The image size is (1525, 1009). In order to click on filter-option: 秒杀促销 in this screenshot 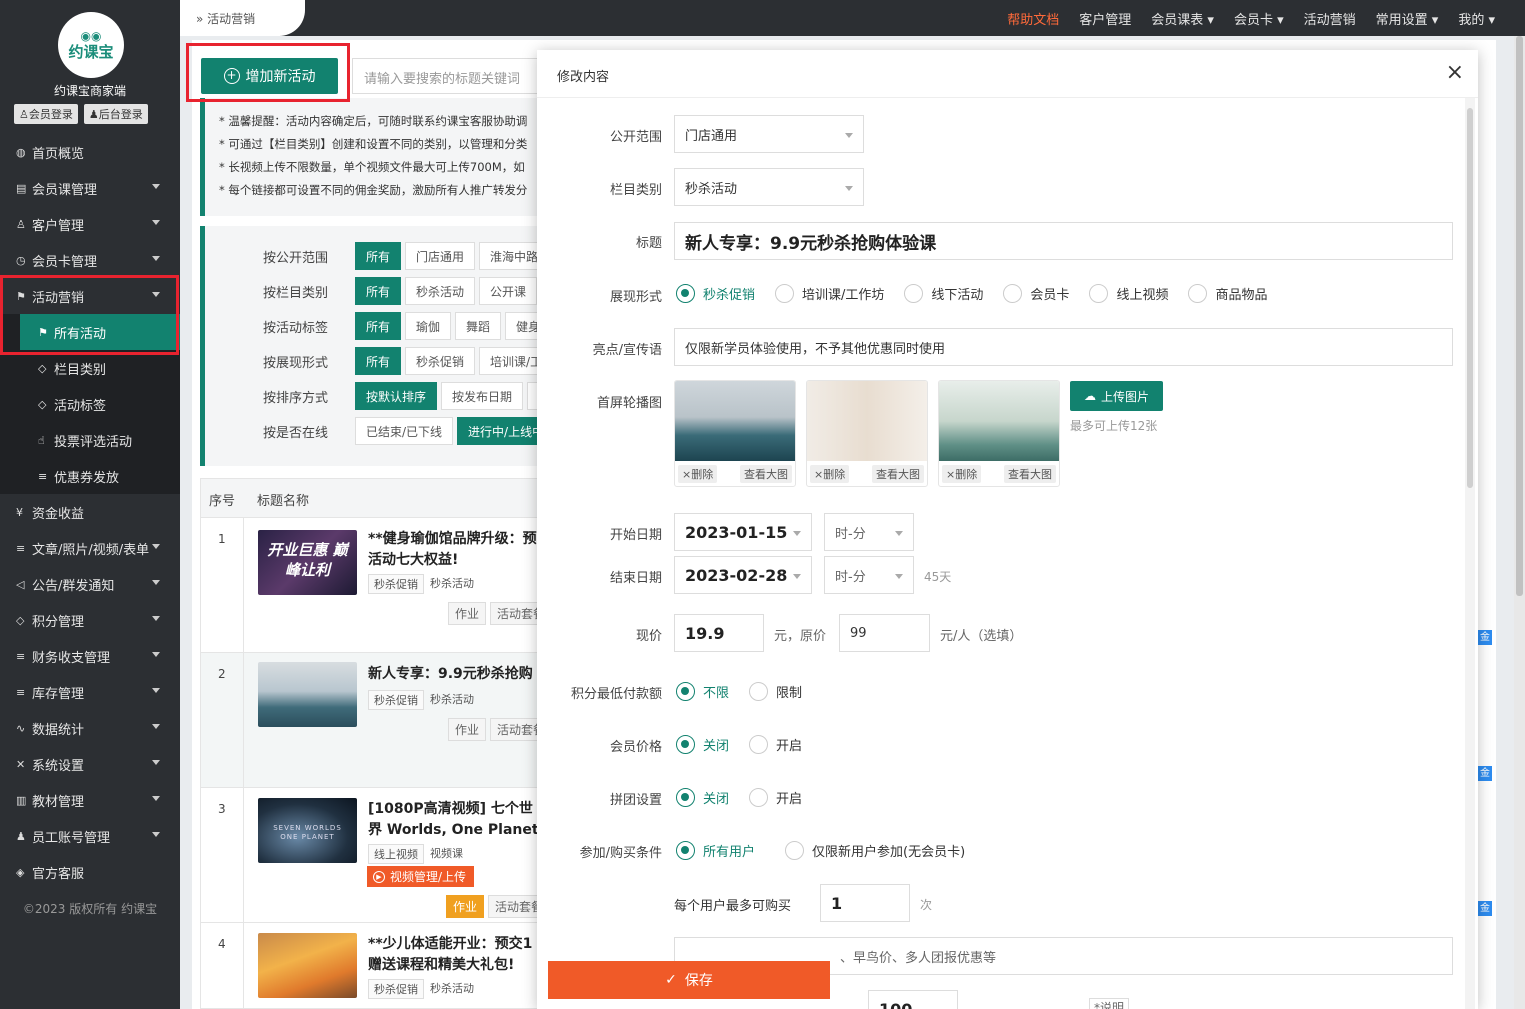, I will do `click(440, 361)`.